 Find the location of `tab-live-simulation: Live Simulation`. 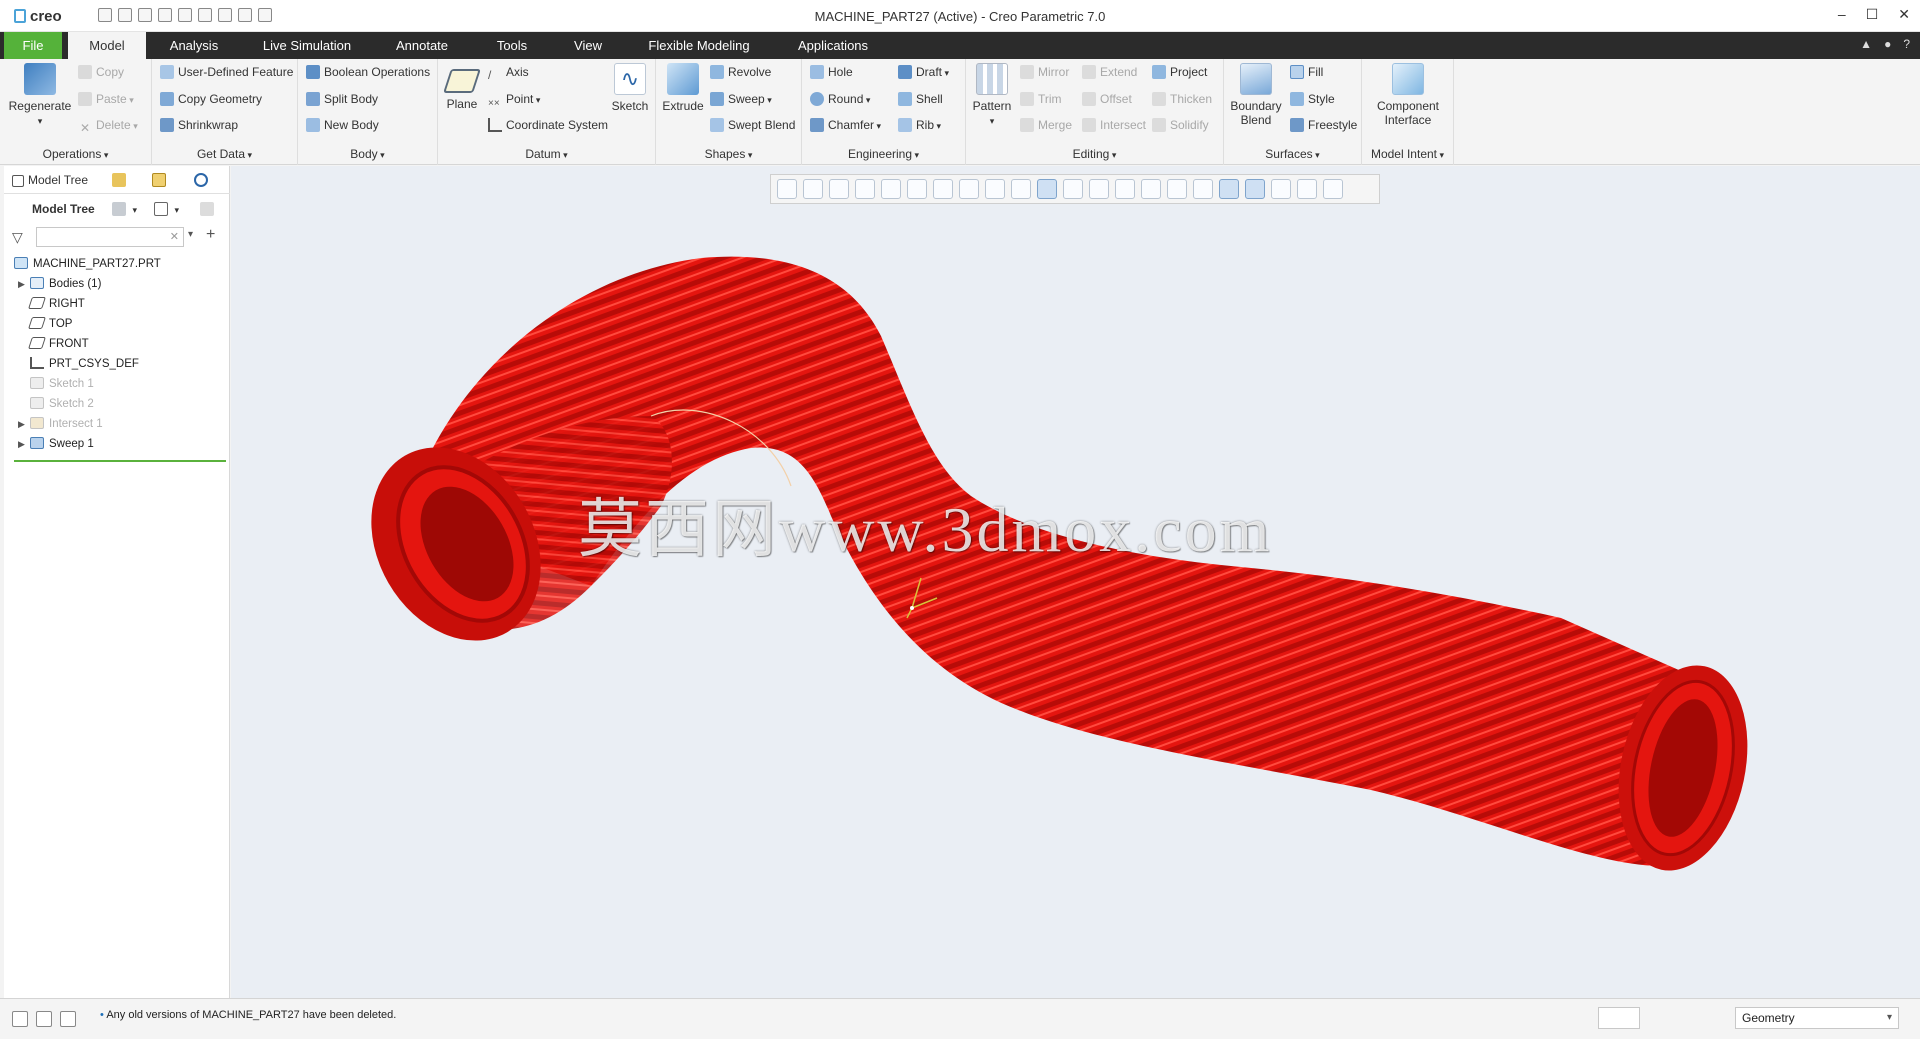

tab-live-simulation: Live Simulation is located at coordinates (307, 45).